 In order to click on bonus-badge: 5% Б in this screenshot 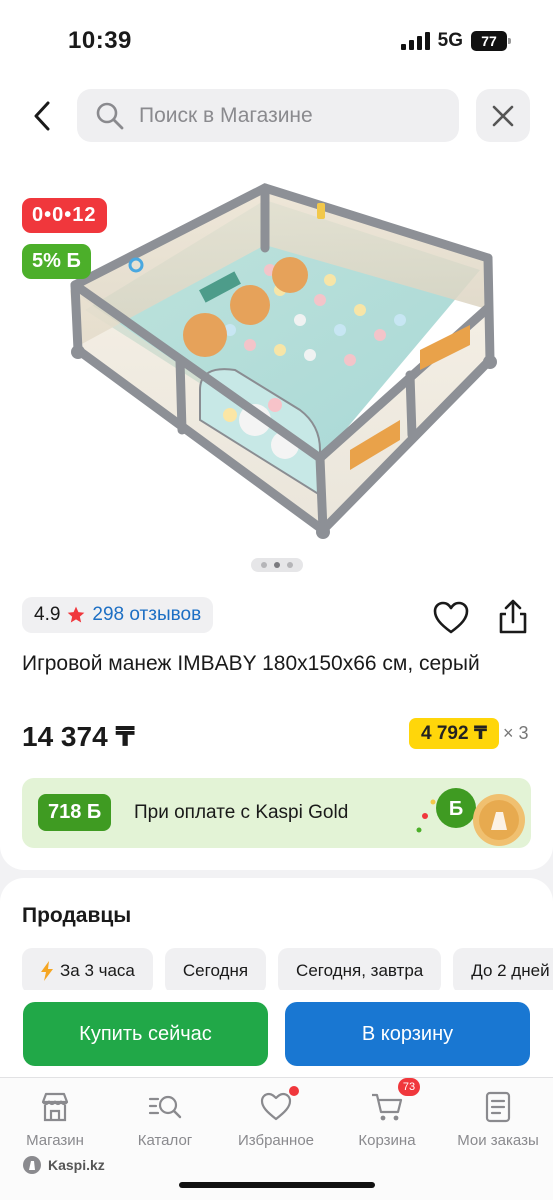, I will do `click(56, 261)`.